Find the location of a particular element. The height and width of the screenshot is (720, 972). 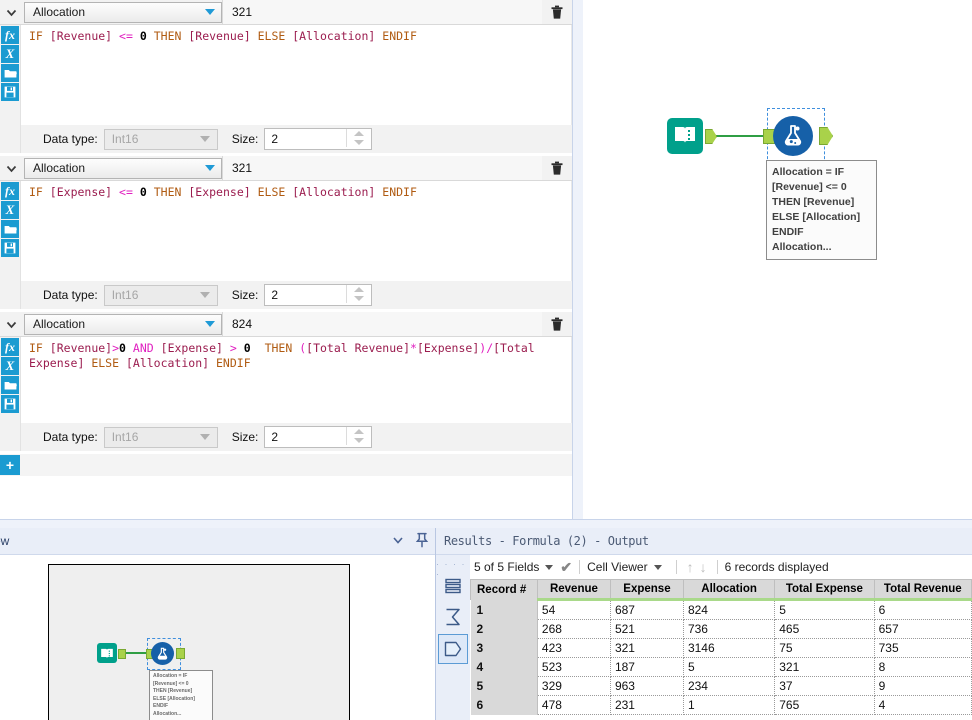

column-header-total-revenue: Total Revenue is located at coordinates (922, 590).